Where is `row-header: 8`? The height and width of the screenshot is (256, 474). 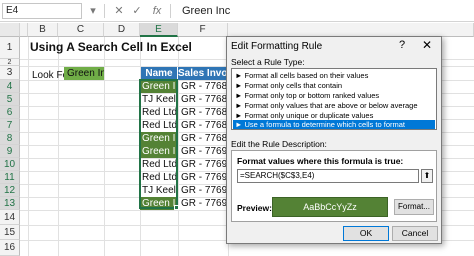 row-header: 8 is located at coordinates (10, 138).